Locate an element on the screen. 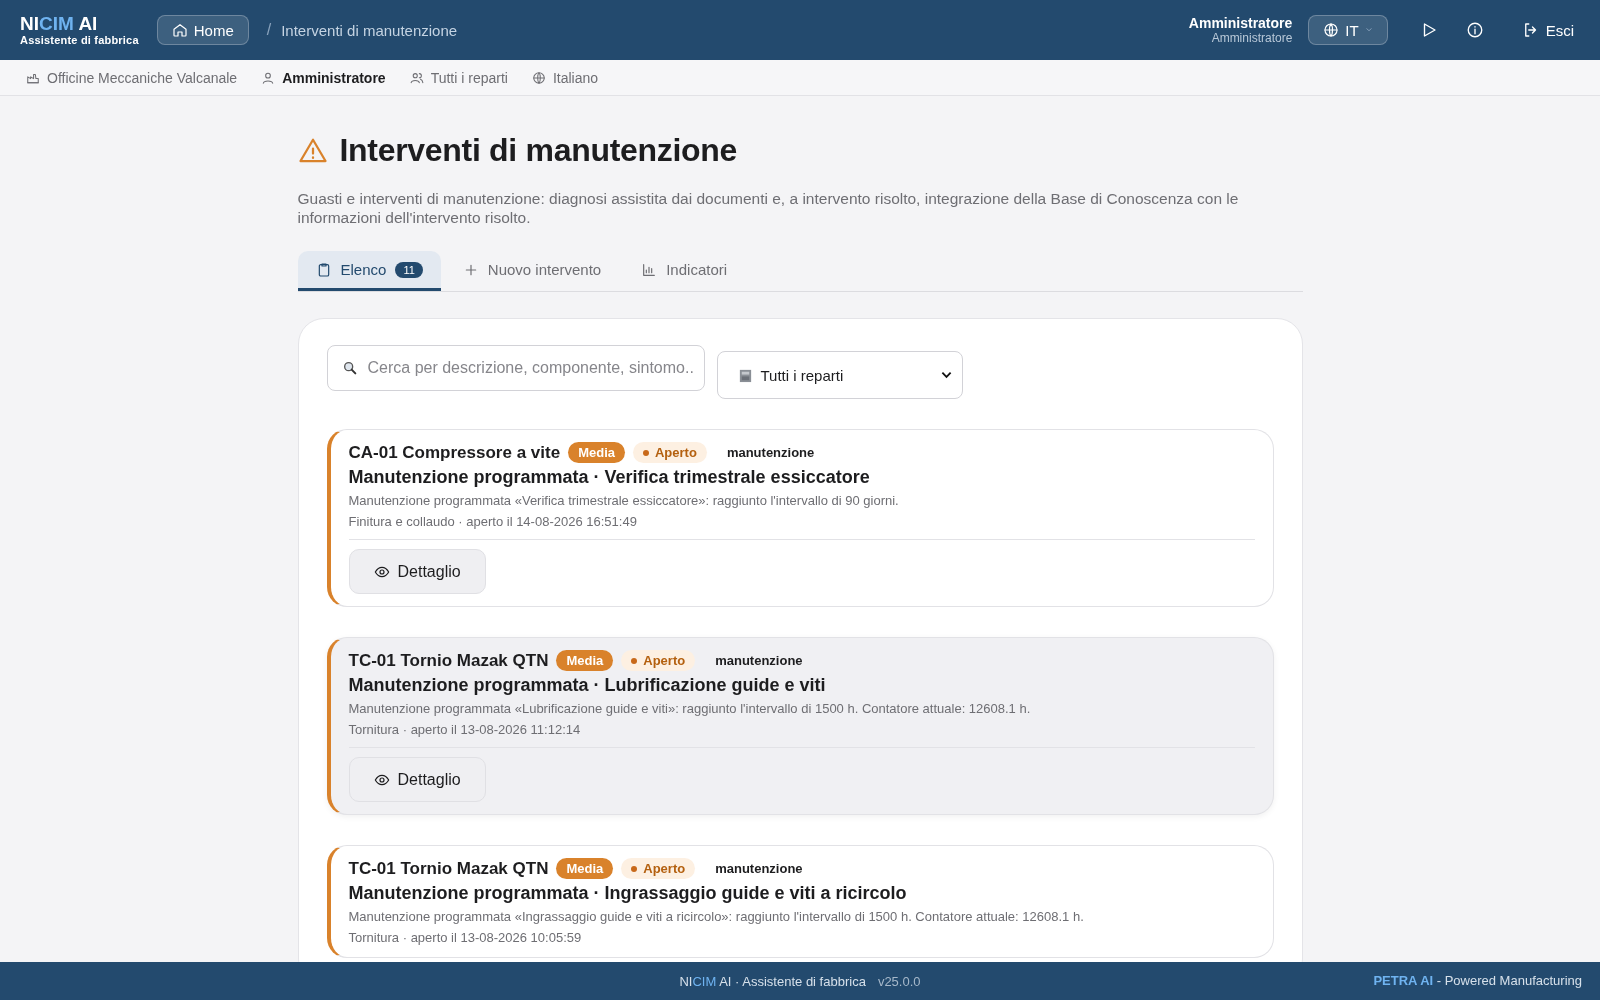 This screenshot has width=1600, height=1000. tab: Indicatori is located at coordinates (684, 271).